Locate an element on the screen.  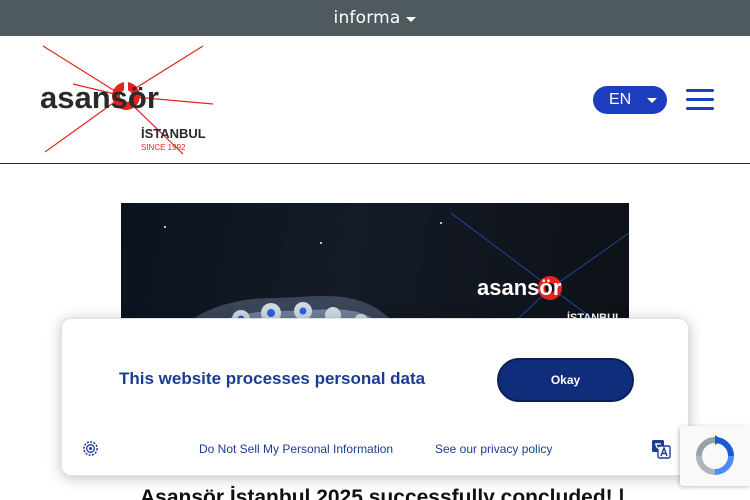
asansor-istanbul-logo: asansör İSTANBUL SINCE 1992 is located at coordinates (123, 101).